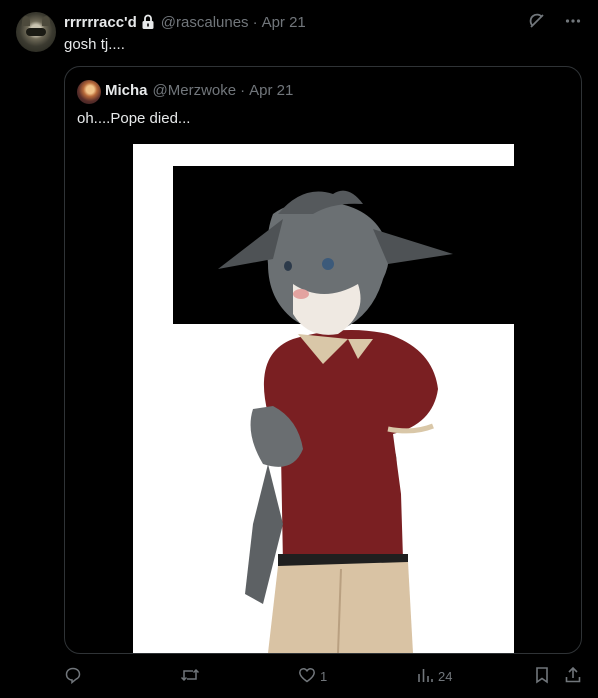 The height and width of the screenshot is (698, 598). What do you see at coordinates (205, 22) in the screenshot?
I see `author-handle: @rascalunes` at bounding box center [205, 22].